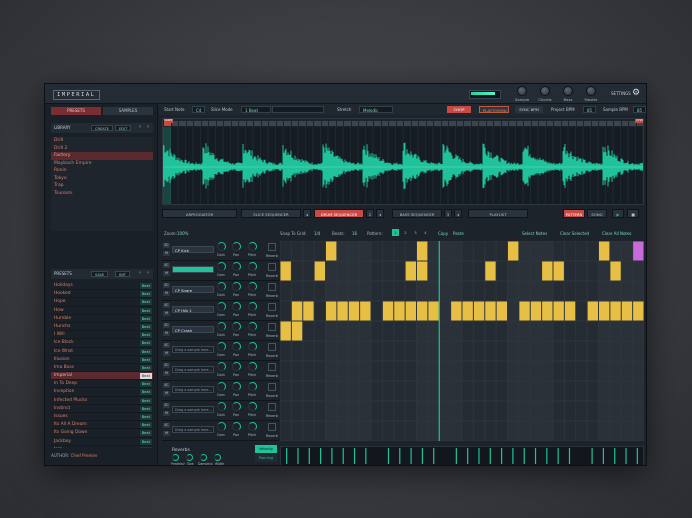 This screenshot has height=518, width=692. Describe the element at coordinates (102, 392) in the screenshot. I see `preset-item: Inception Beat` at that location.